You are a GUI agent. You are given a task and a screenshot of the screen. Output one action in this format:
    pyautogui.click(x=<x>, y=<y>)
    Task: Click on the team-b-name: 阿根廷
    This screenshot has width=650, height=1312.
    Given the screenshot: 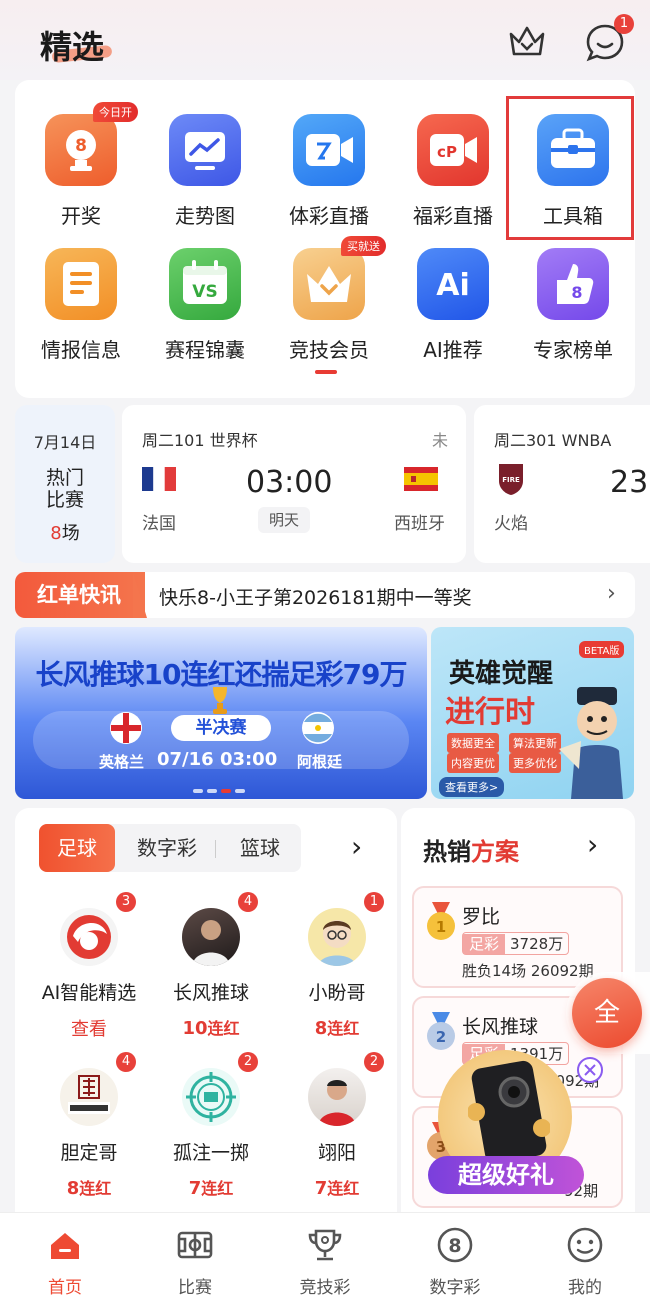 What is the action you would take?
    pyautogui.click(x=320, y=762)
    